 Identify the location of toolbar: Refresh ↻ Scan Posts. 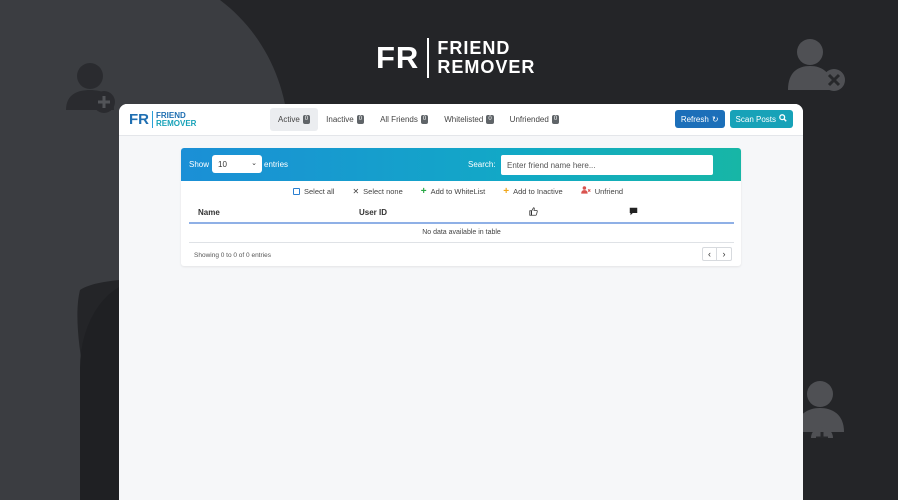
(733, 119).